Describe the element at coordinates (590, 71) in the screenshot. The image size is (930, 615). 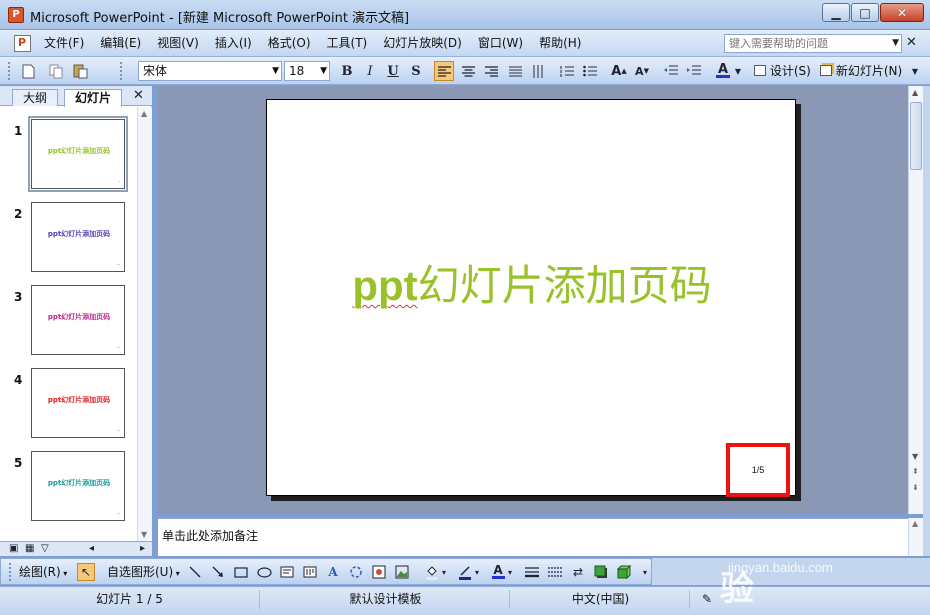
I see `bullets-icon` at that location.